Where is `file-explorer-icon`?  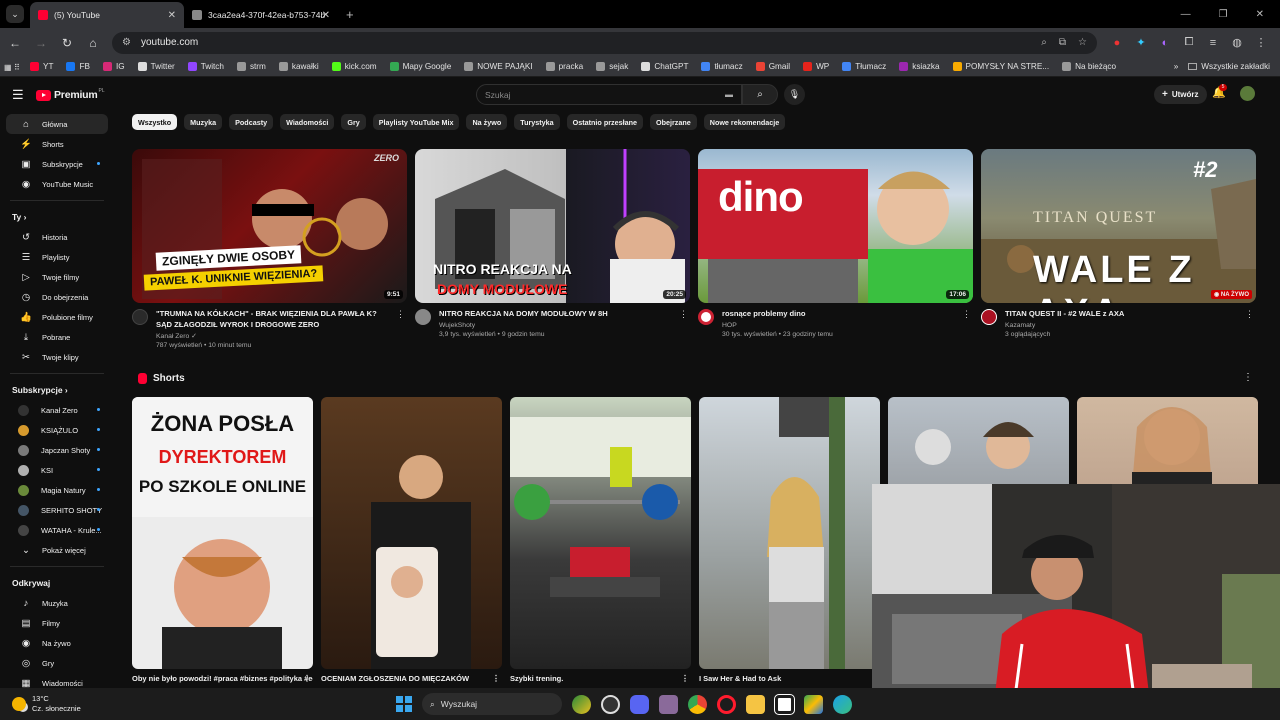 file-explorer-icon is located at coordinates (755, 704).